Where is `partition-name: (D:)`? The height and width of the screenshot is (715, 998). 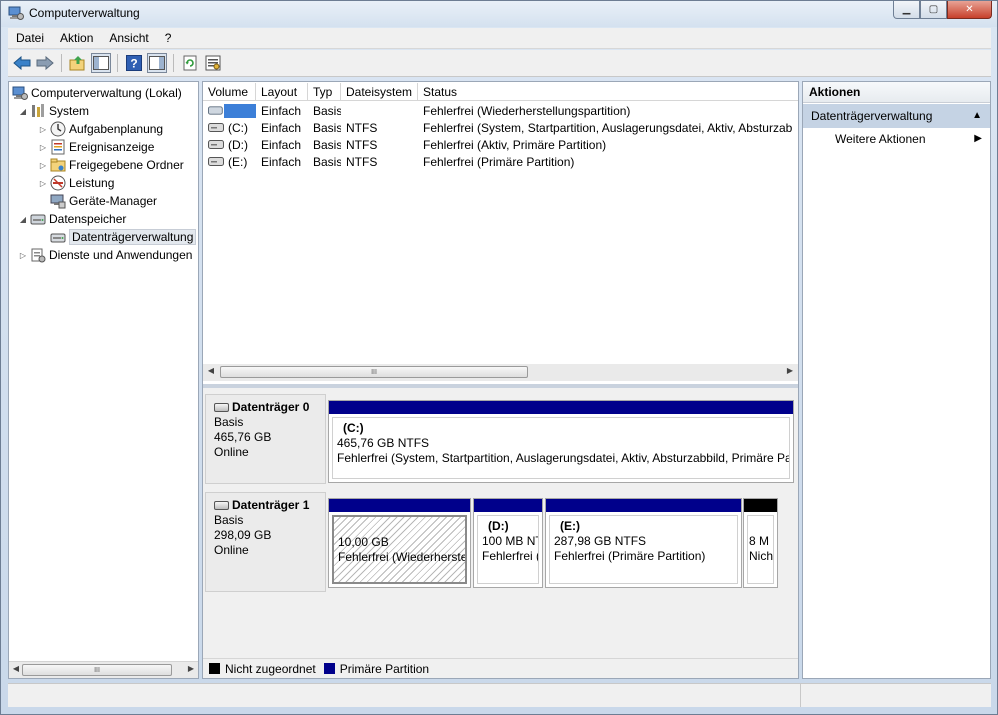
partition-name: (D:) is located at coordinates (498, 526).